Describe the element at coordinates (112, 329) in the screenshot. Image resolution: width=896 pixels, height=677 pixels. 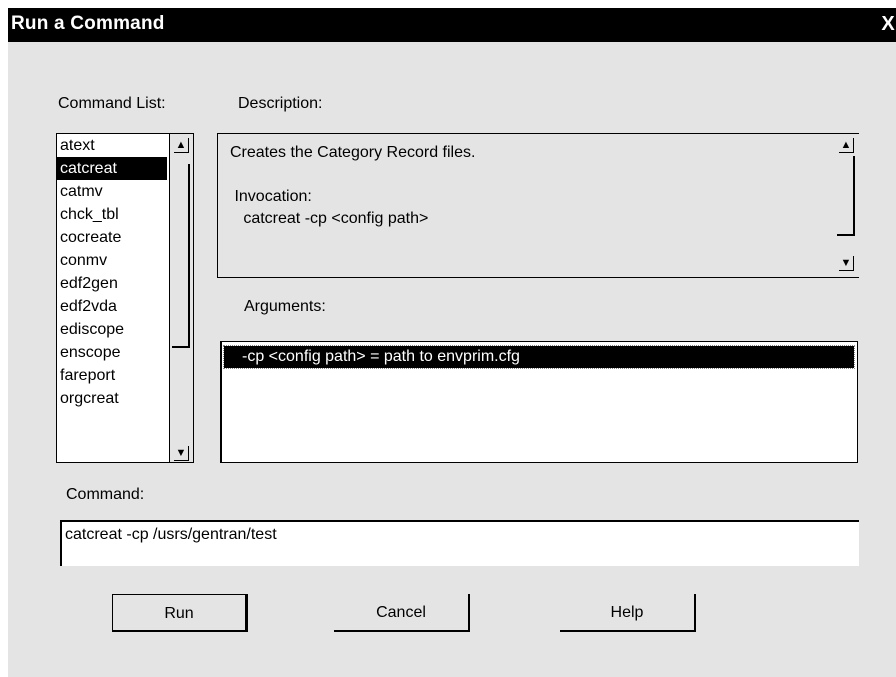
I see `command-list-item: ediscope` at that location.